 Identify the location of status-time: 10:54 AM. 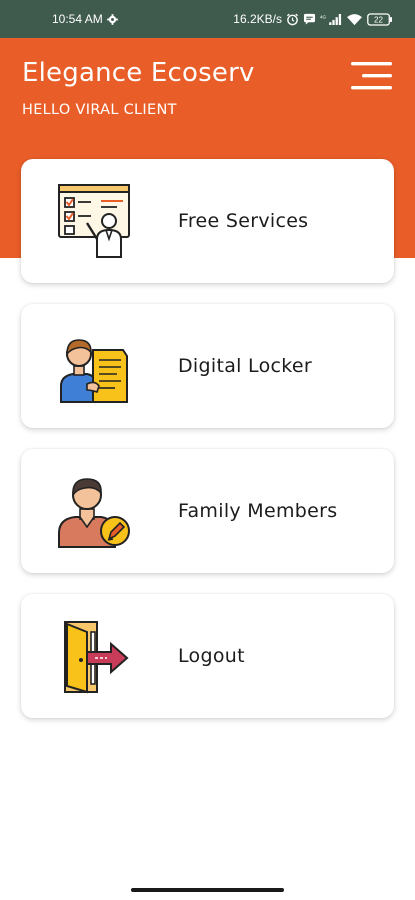
(77, 19).